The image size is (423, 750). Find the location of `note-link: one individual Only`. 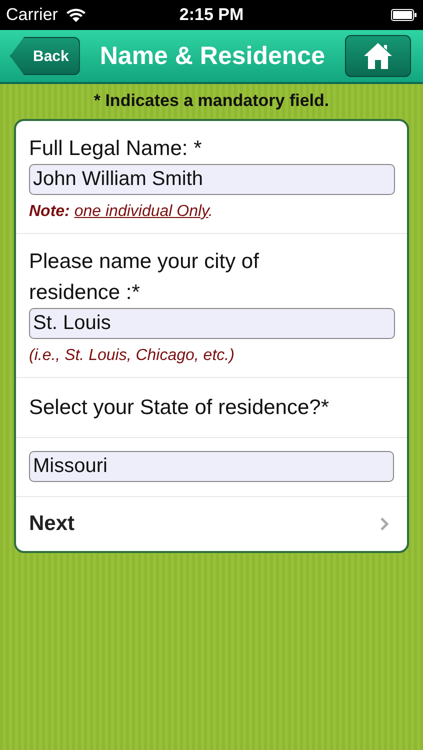

note-link: one individual Only is located at coordinates (141, 211).